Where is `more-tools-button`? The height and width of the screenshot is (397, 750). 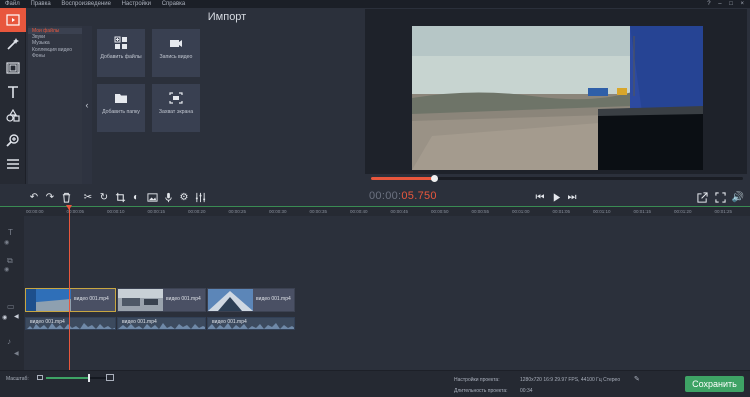 more-tools-button is located at coordinates (13, 164).